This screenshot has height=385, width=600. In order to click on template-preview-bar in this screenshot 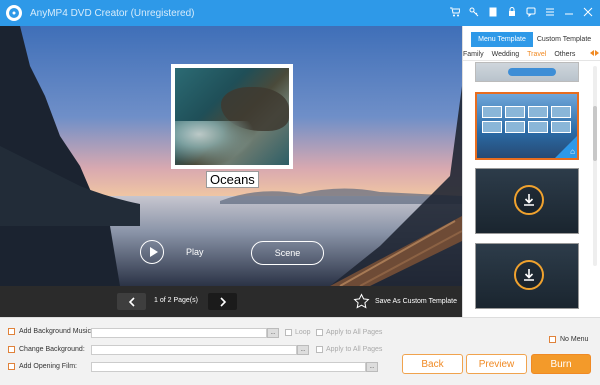, I will do `click(532, 72)`.